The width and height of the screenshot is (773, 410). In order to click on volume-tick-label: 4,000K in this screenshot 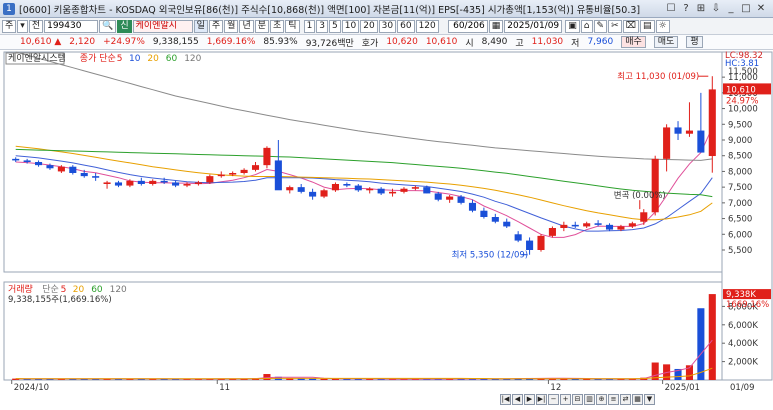, I will do `click(743, 344)`.